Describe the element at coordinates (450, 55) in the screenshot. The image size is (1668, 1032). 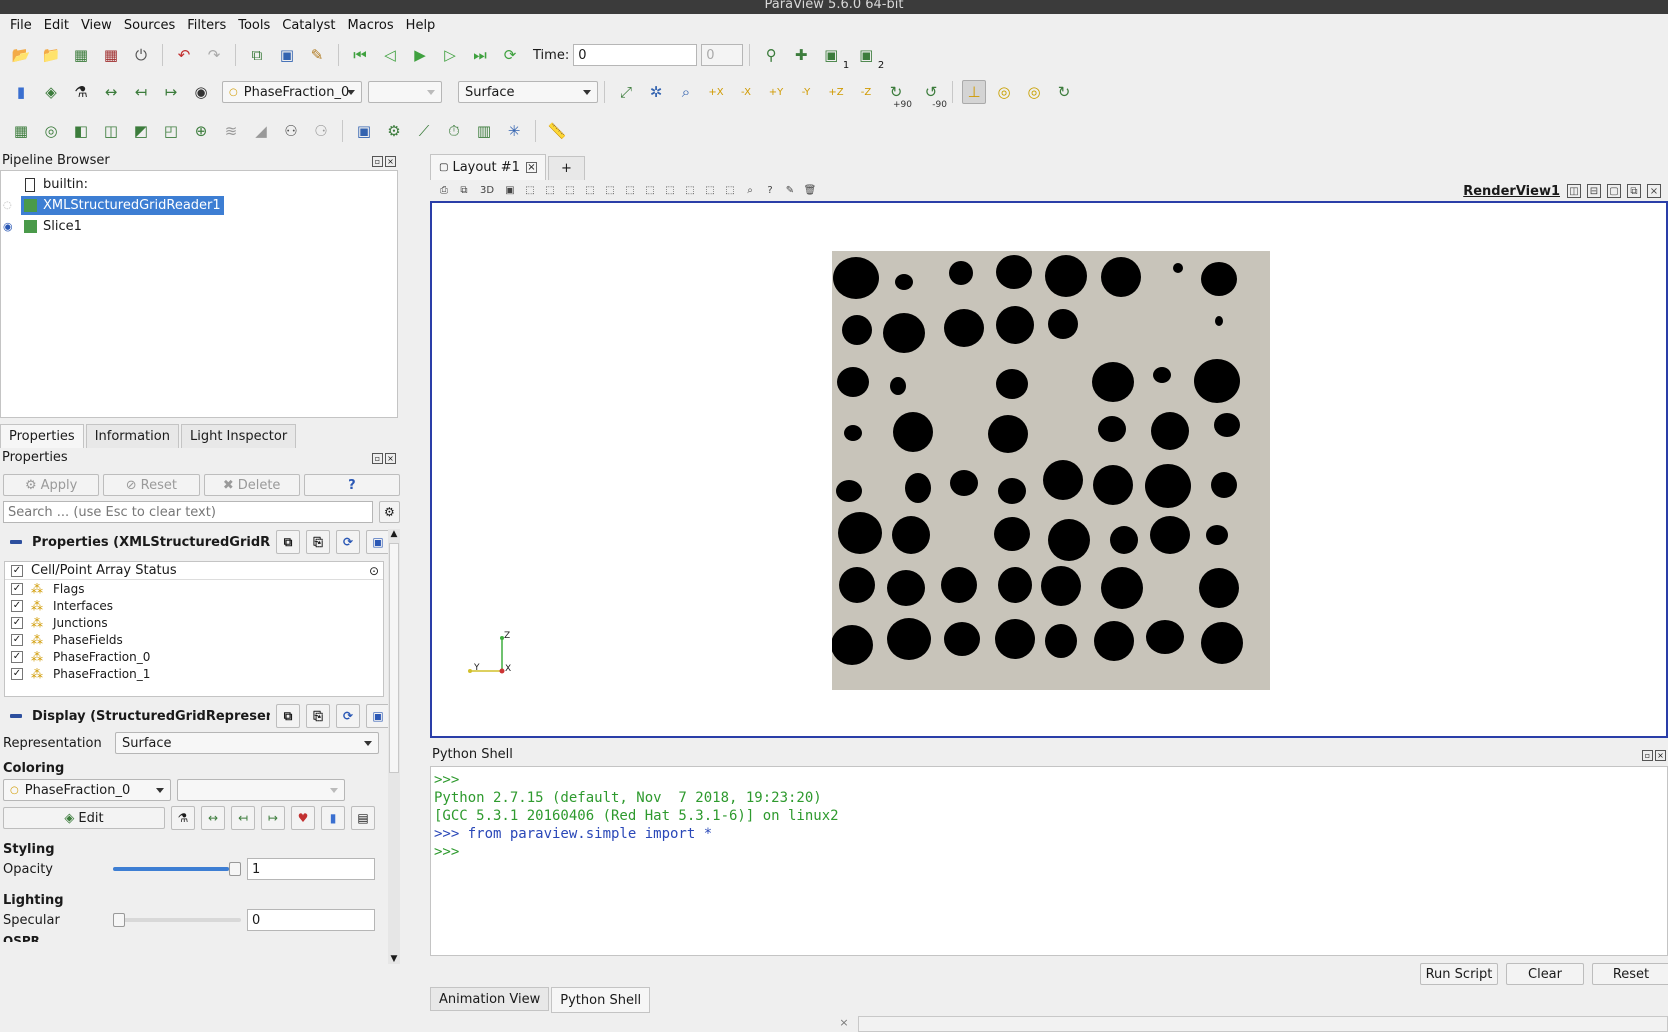
I see `next-frame-icon: ▷` at that location.